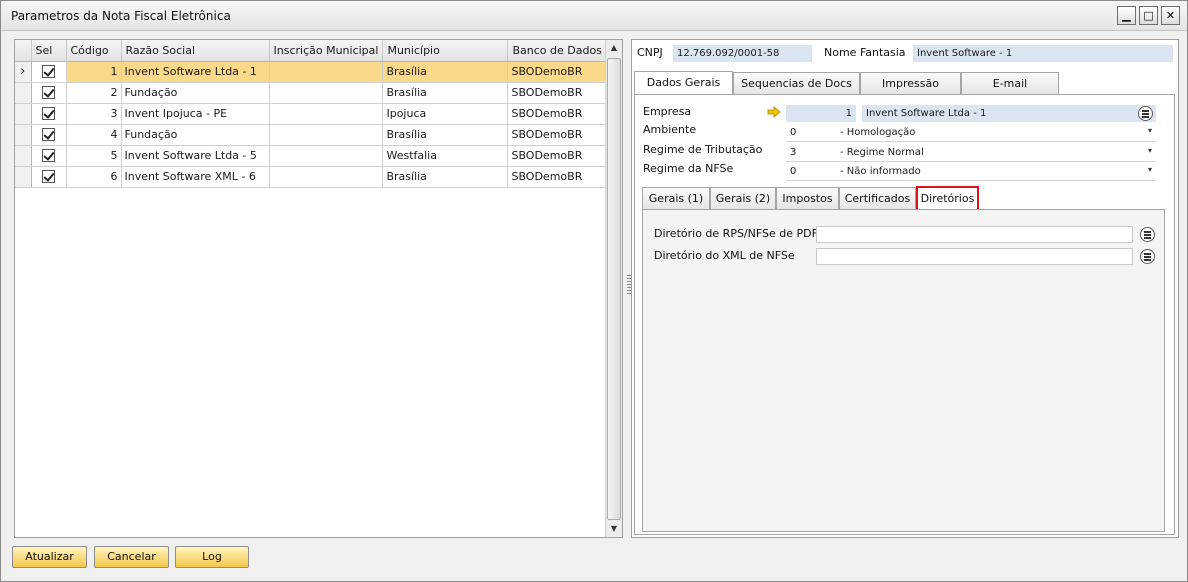 This screenshot has width=1188, height=582. Describe the element at coordinates (94, 135) in the screenshot. I see `cell-codigo: 4` at that location.